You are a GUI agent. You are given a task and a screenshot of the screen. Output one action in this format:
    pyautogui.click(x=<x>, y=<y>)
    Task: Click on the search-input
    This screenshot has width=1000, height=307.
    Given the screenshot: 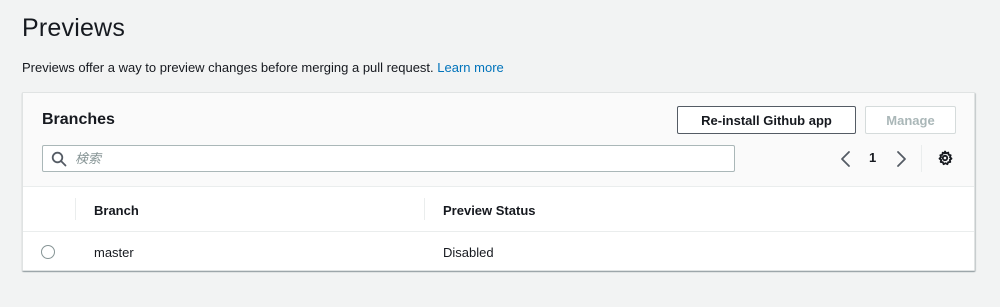 What is the action you would take?
    pyautogui.click(x=395, y=158)
    